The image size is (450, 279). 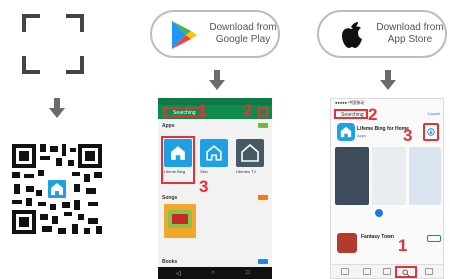 I want to click on apple-logo-icon, so click(x=352, y=35).